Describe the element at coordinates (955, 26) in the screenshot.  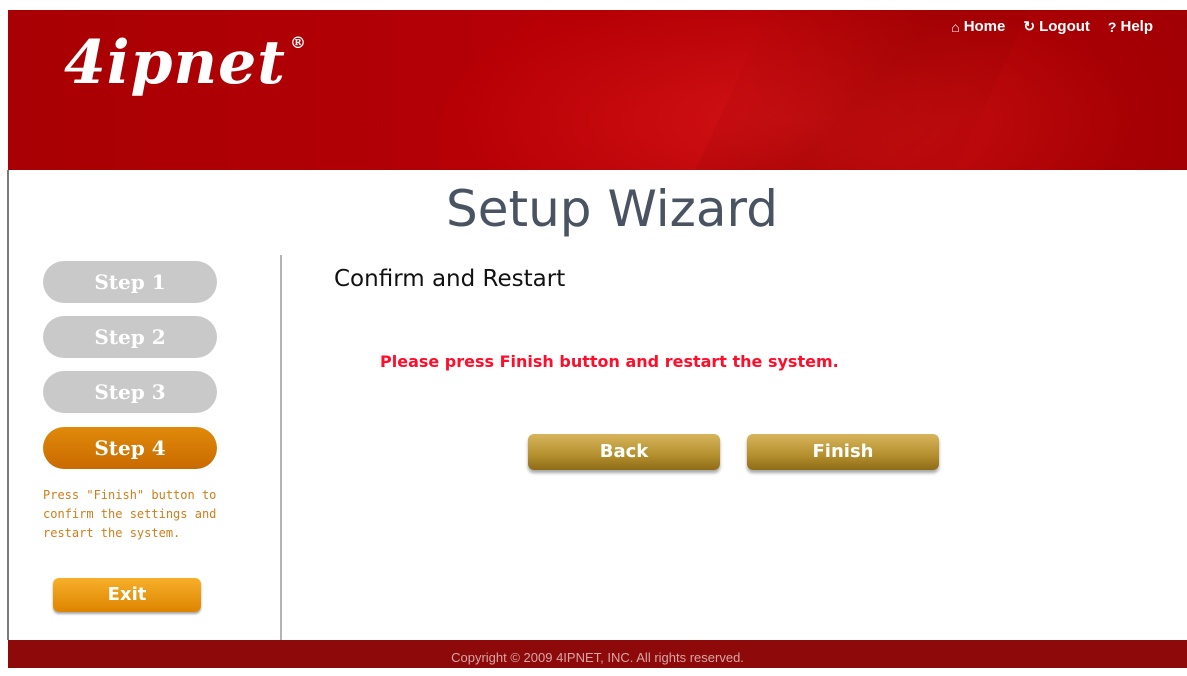
I see `home-icon: ⌂` at that location.